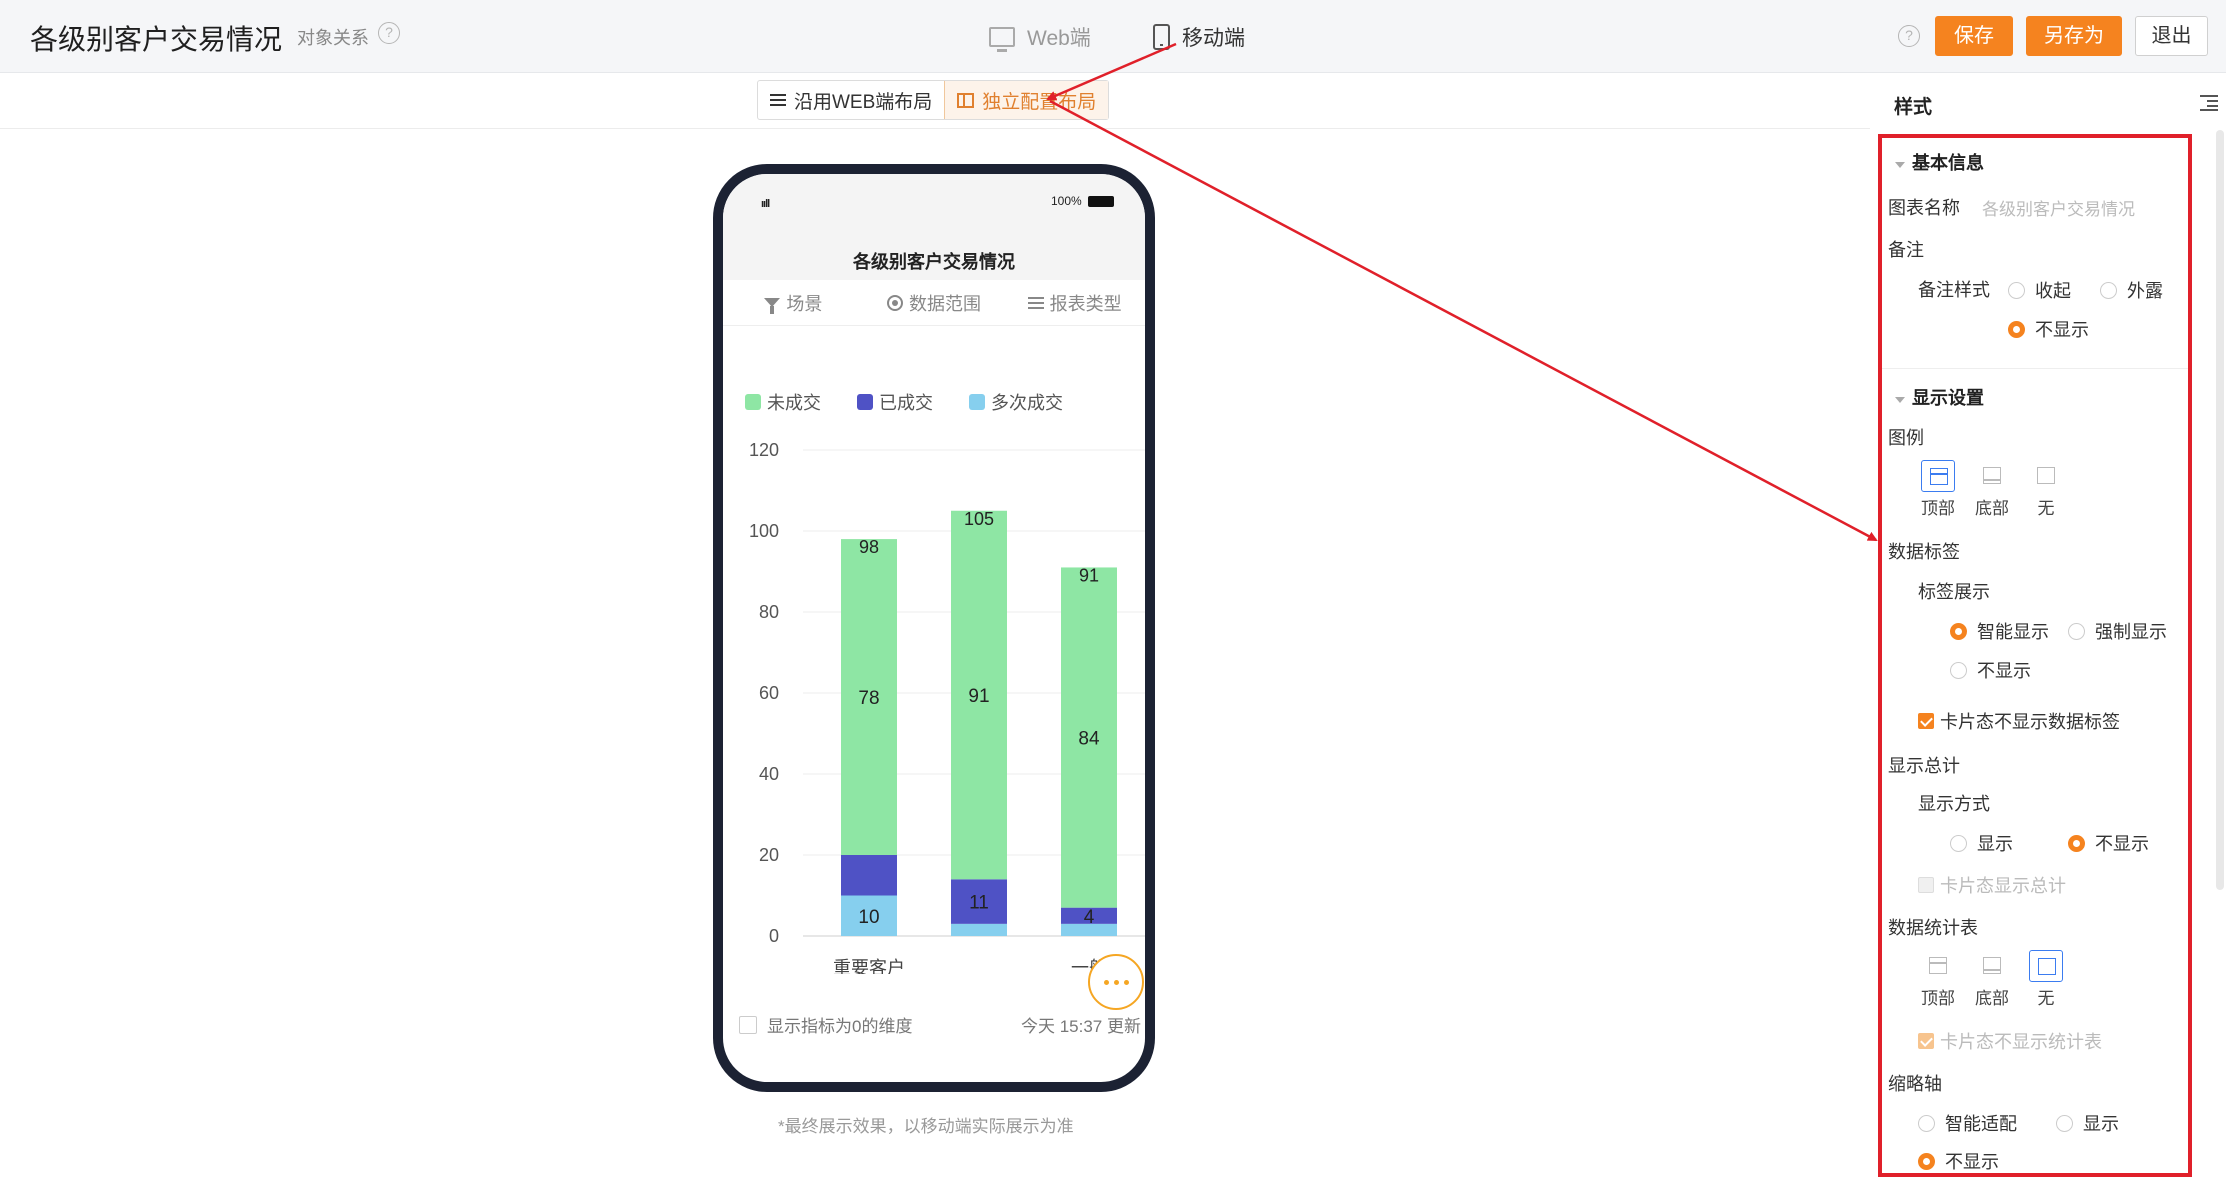 This screenshot has width=2226, height=1187. Describe the element at coordinates (1161, 37) in the screenshot. I see `phone-icon` at that location.